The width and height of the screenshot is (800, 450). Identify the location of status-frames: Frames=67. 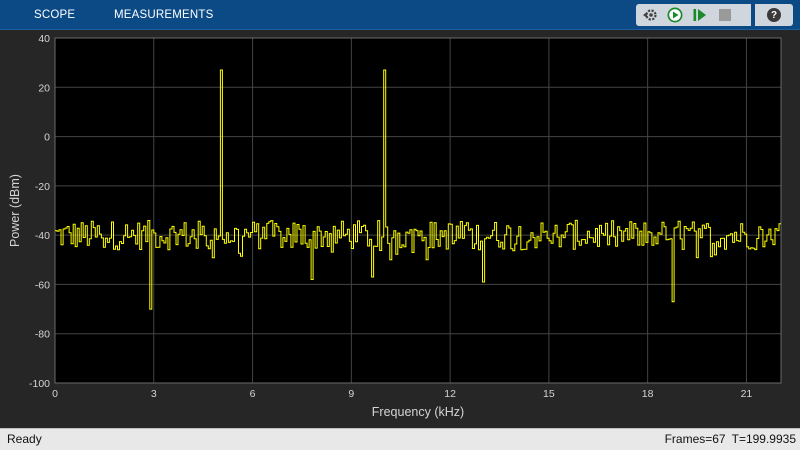
(695, 439).